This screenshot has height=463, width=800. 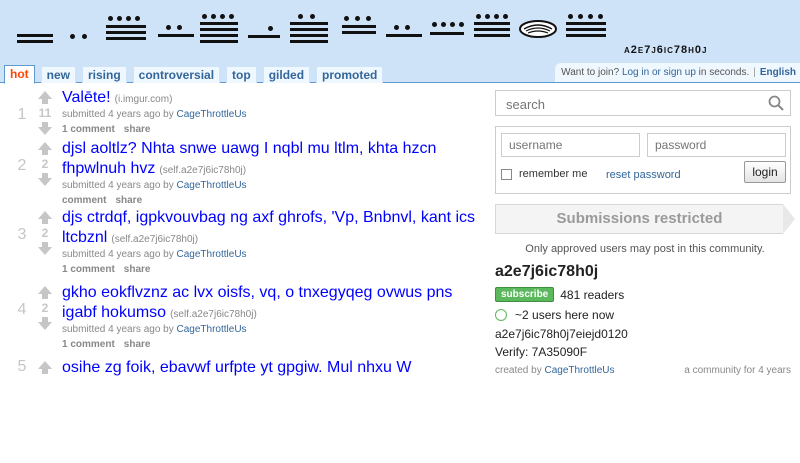 What do you see at coordinates (647, 294) in the screenshot?
I see `subscribe-row: subscribe 481 readers` at bounding box center [647, 294].